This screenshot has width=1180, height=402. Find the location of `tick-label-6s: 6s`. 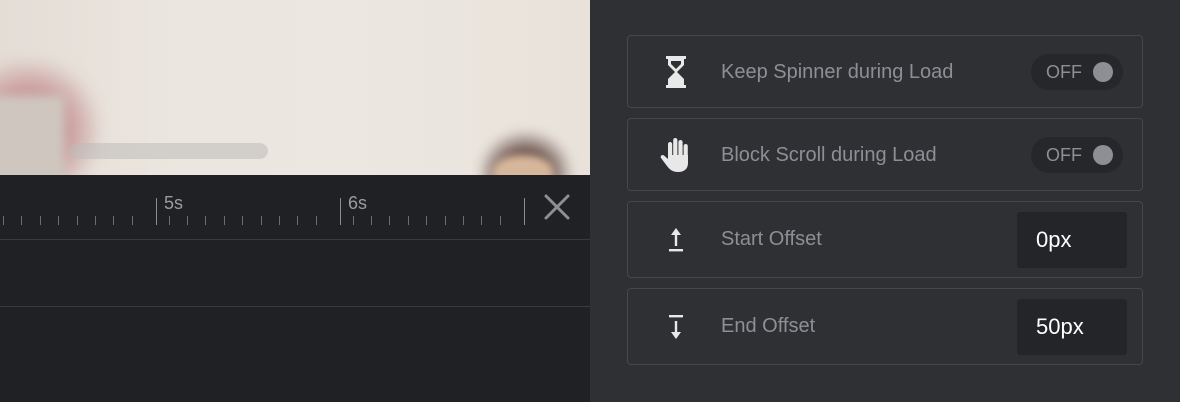

tick-label-6s: 6s is located at coordinates (358, 203).